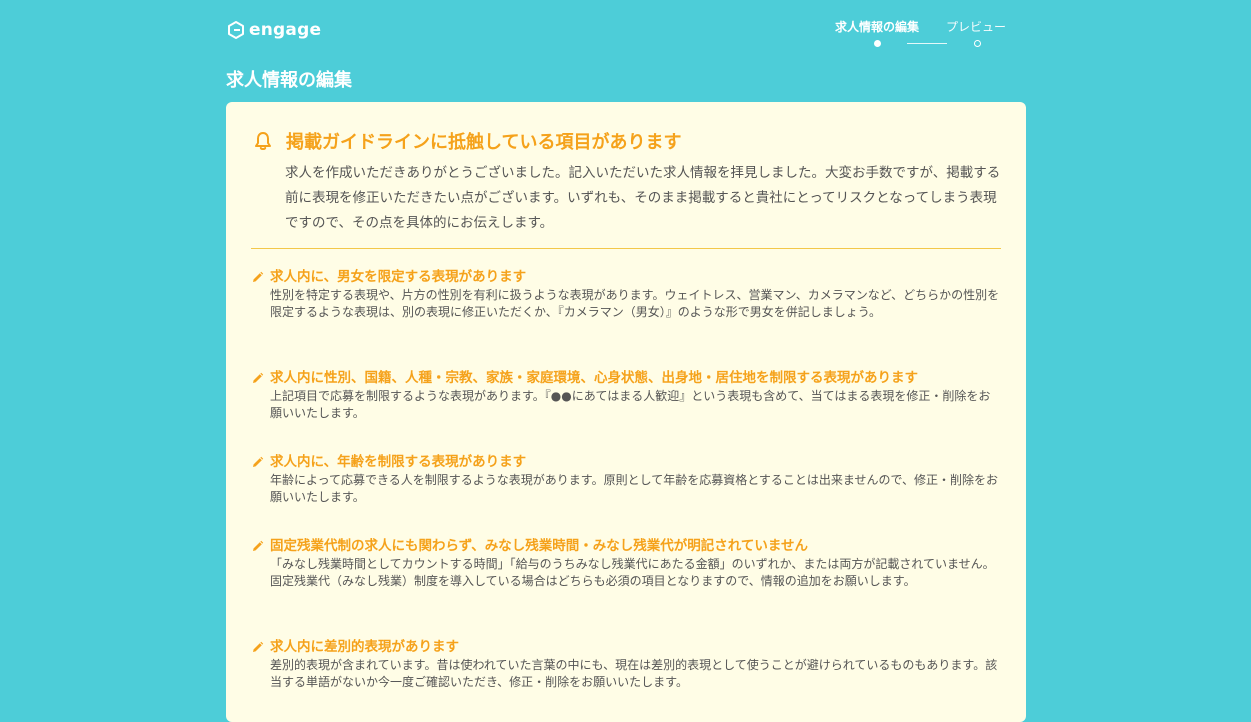  I want to click on step-edit-label: 求人情報の編集, so click(877, 27).